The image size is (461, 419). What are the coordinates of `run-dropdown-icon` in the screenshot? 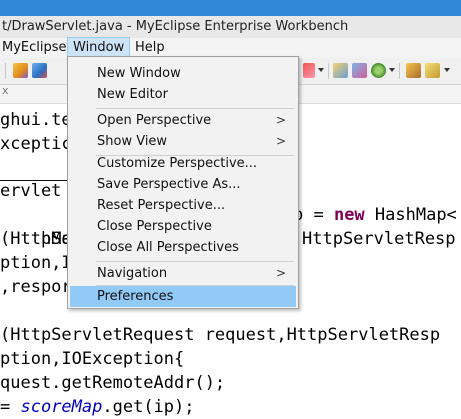 It's located at (321, 70).